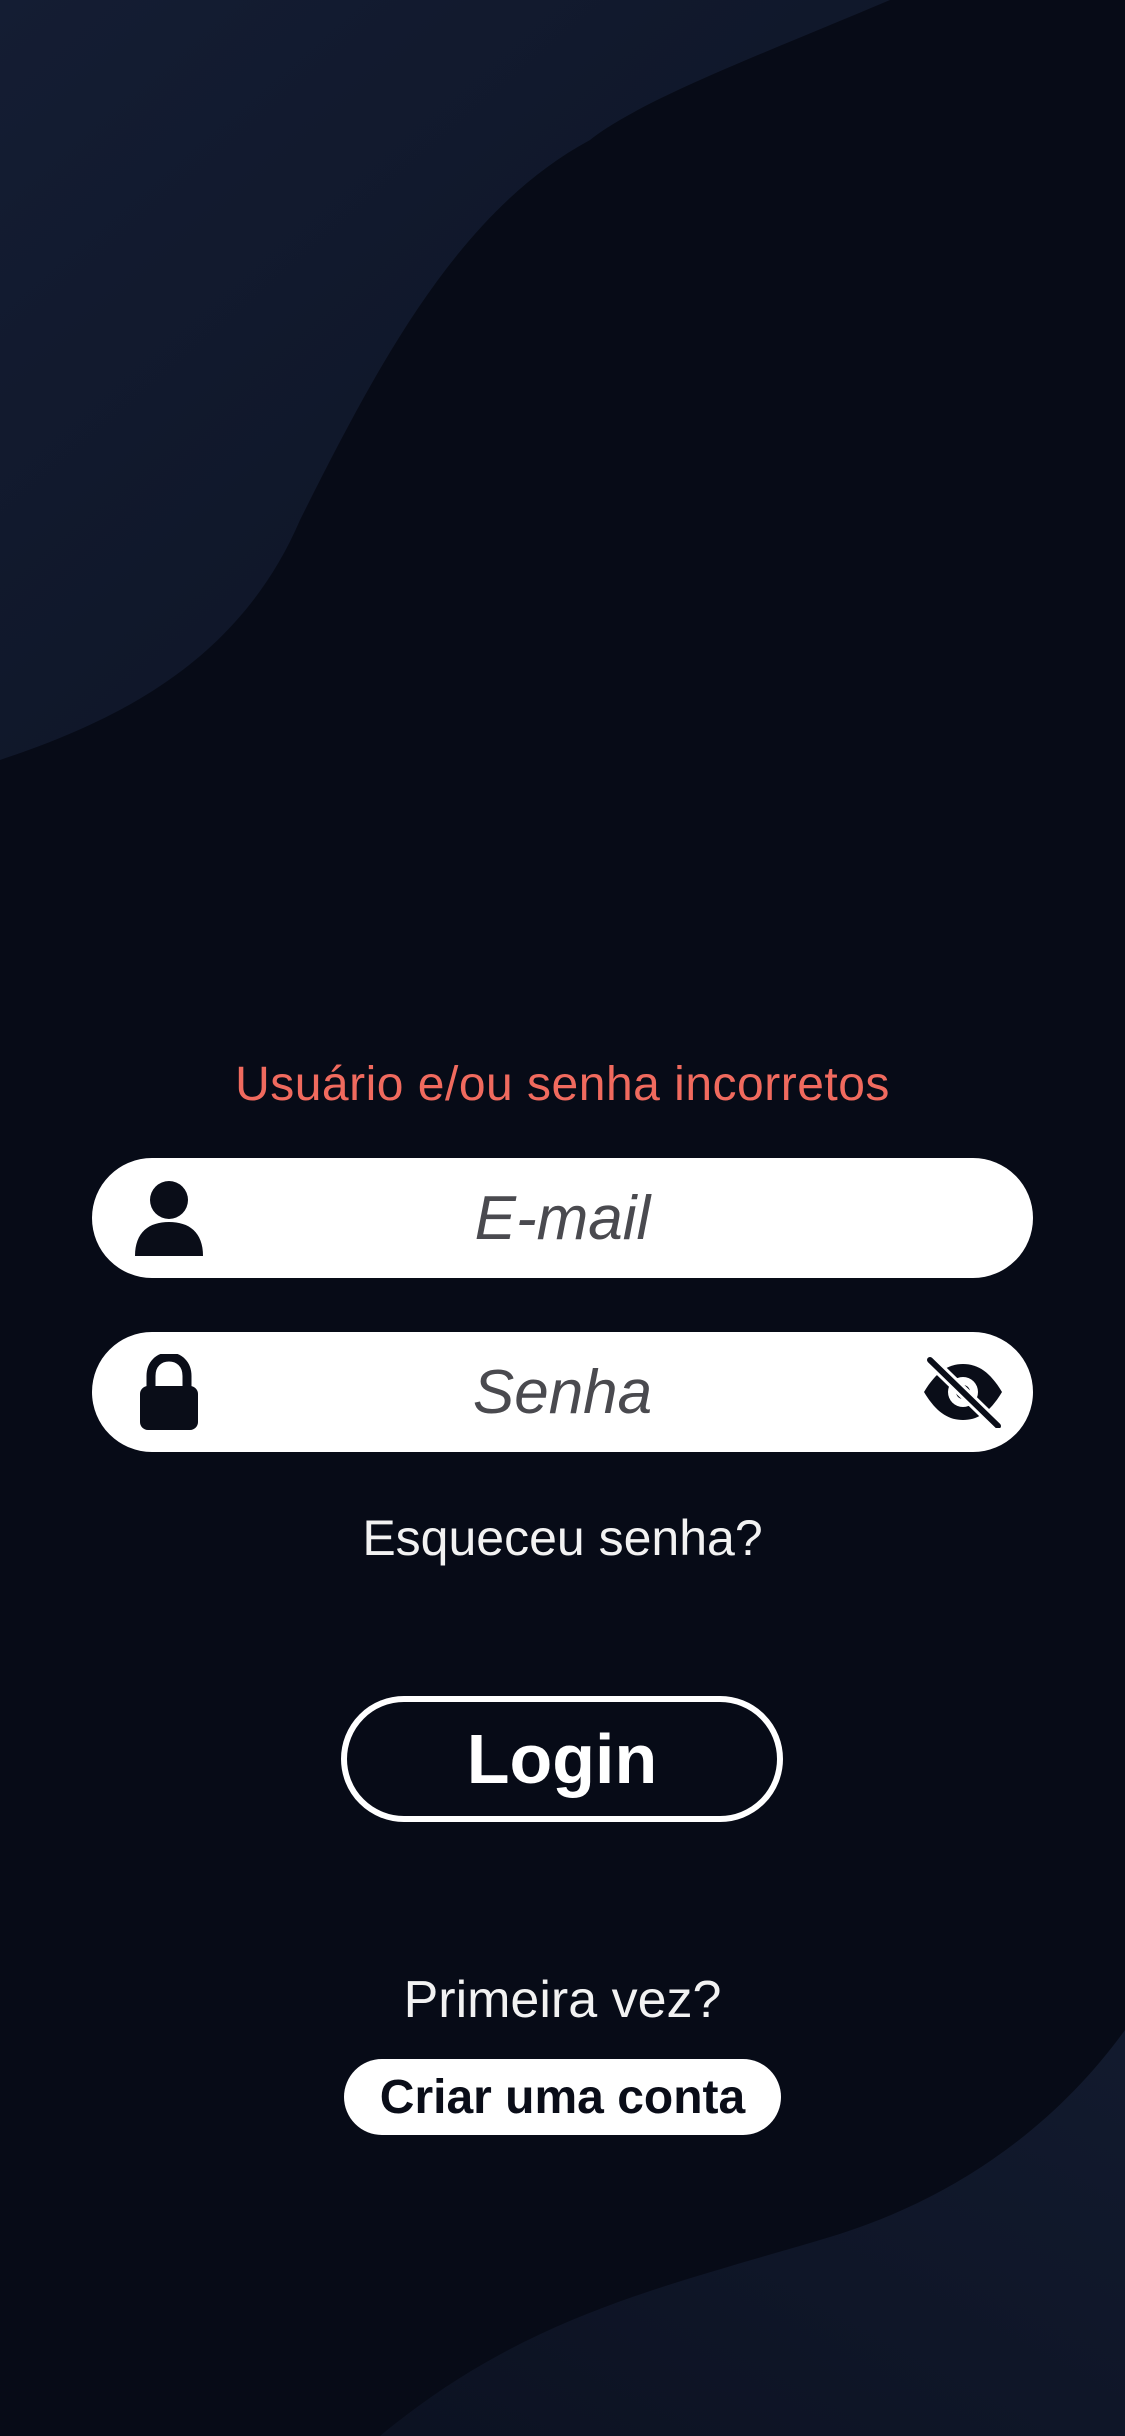 The height and width of the screenshot is (2436, 1125). I want to click on login-error-message: Usuário e/ou senha incorretos, so click(562, 1084).